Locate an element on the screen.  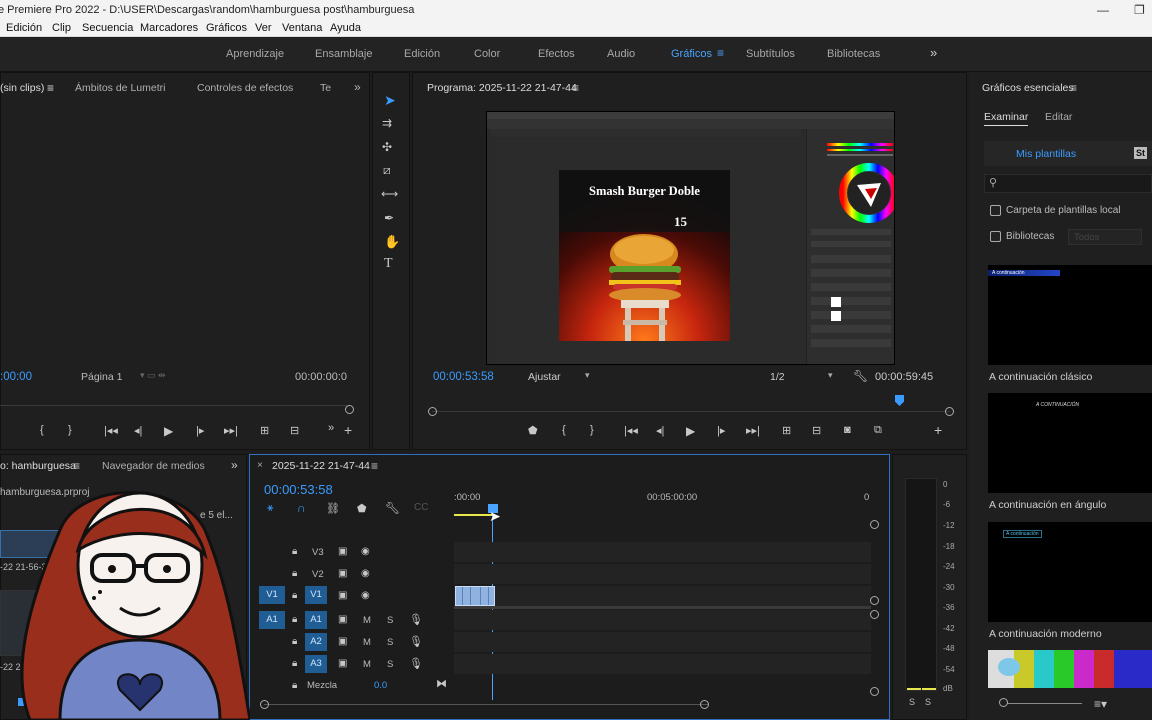
program-step-back-icon: ◂| is located at coordinates (660, 430).